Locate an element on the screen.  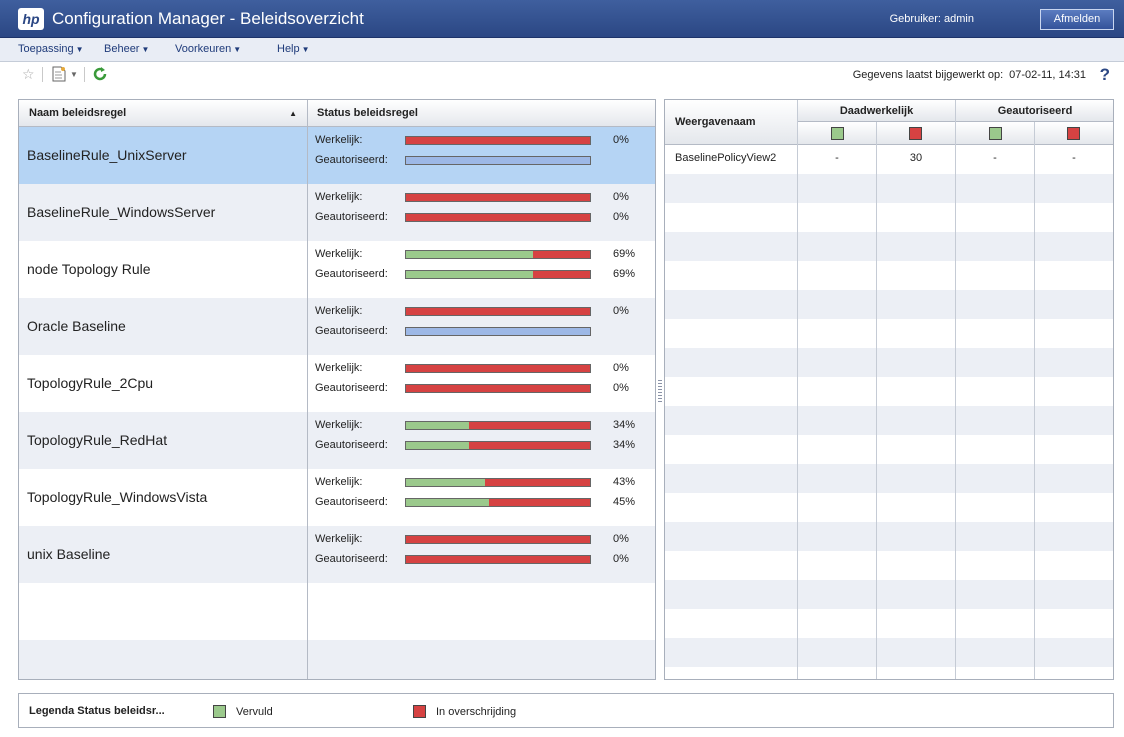
actual-status: Werkelijk: 43% is located at coordinates (485, 482).